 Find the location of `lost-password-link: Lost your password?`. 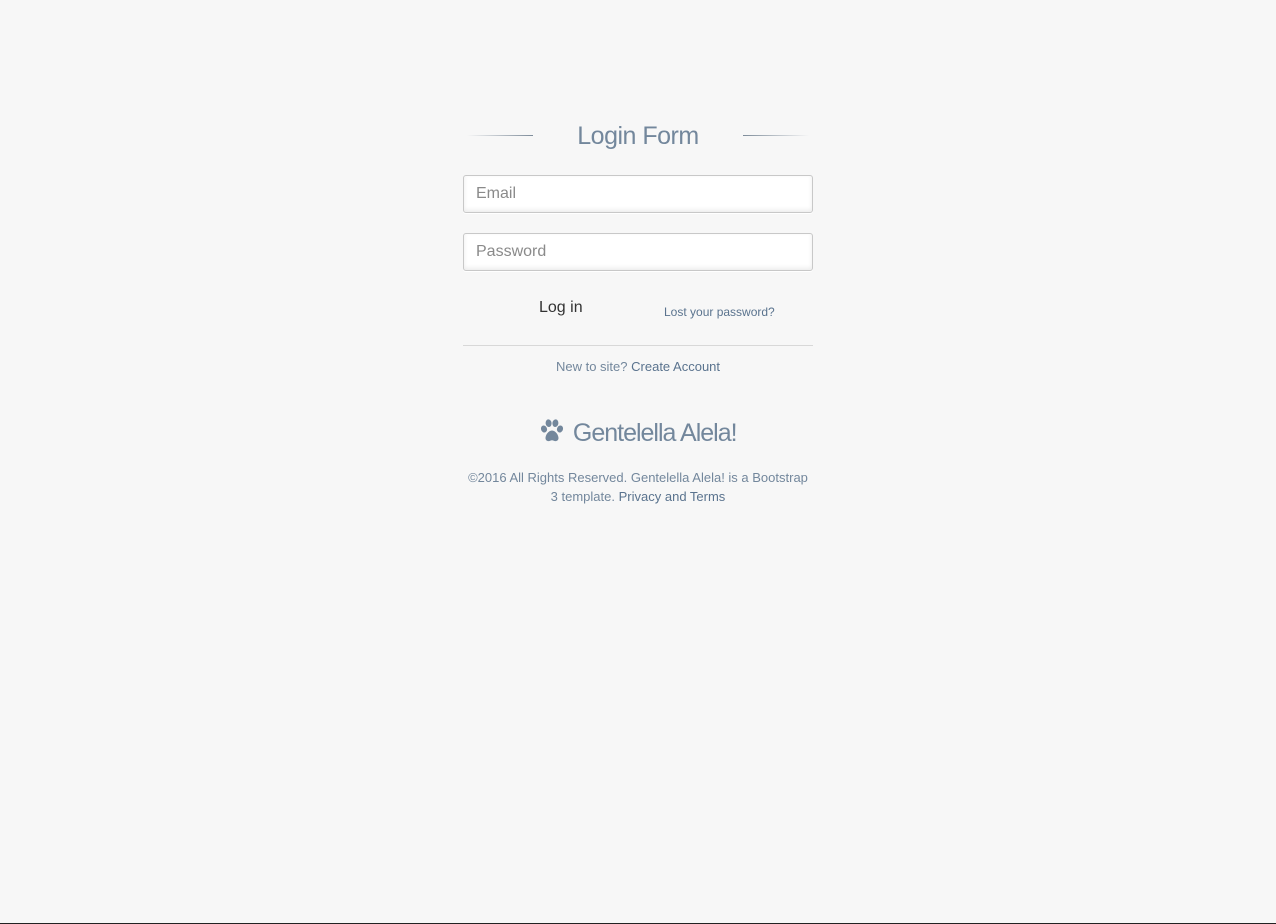

lost-password-link: Lost your password? is located at coordinates (719, 312).